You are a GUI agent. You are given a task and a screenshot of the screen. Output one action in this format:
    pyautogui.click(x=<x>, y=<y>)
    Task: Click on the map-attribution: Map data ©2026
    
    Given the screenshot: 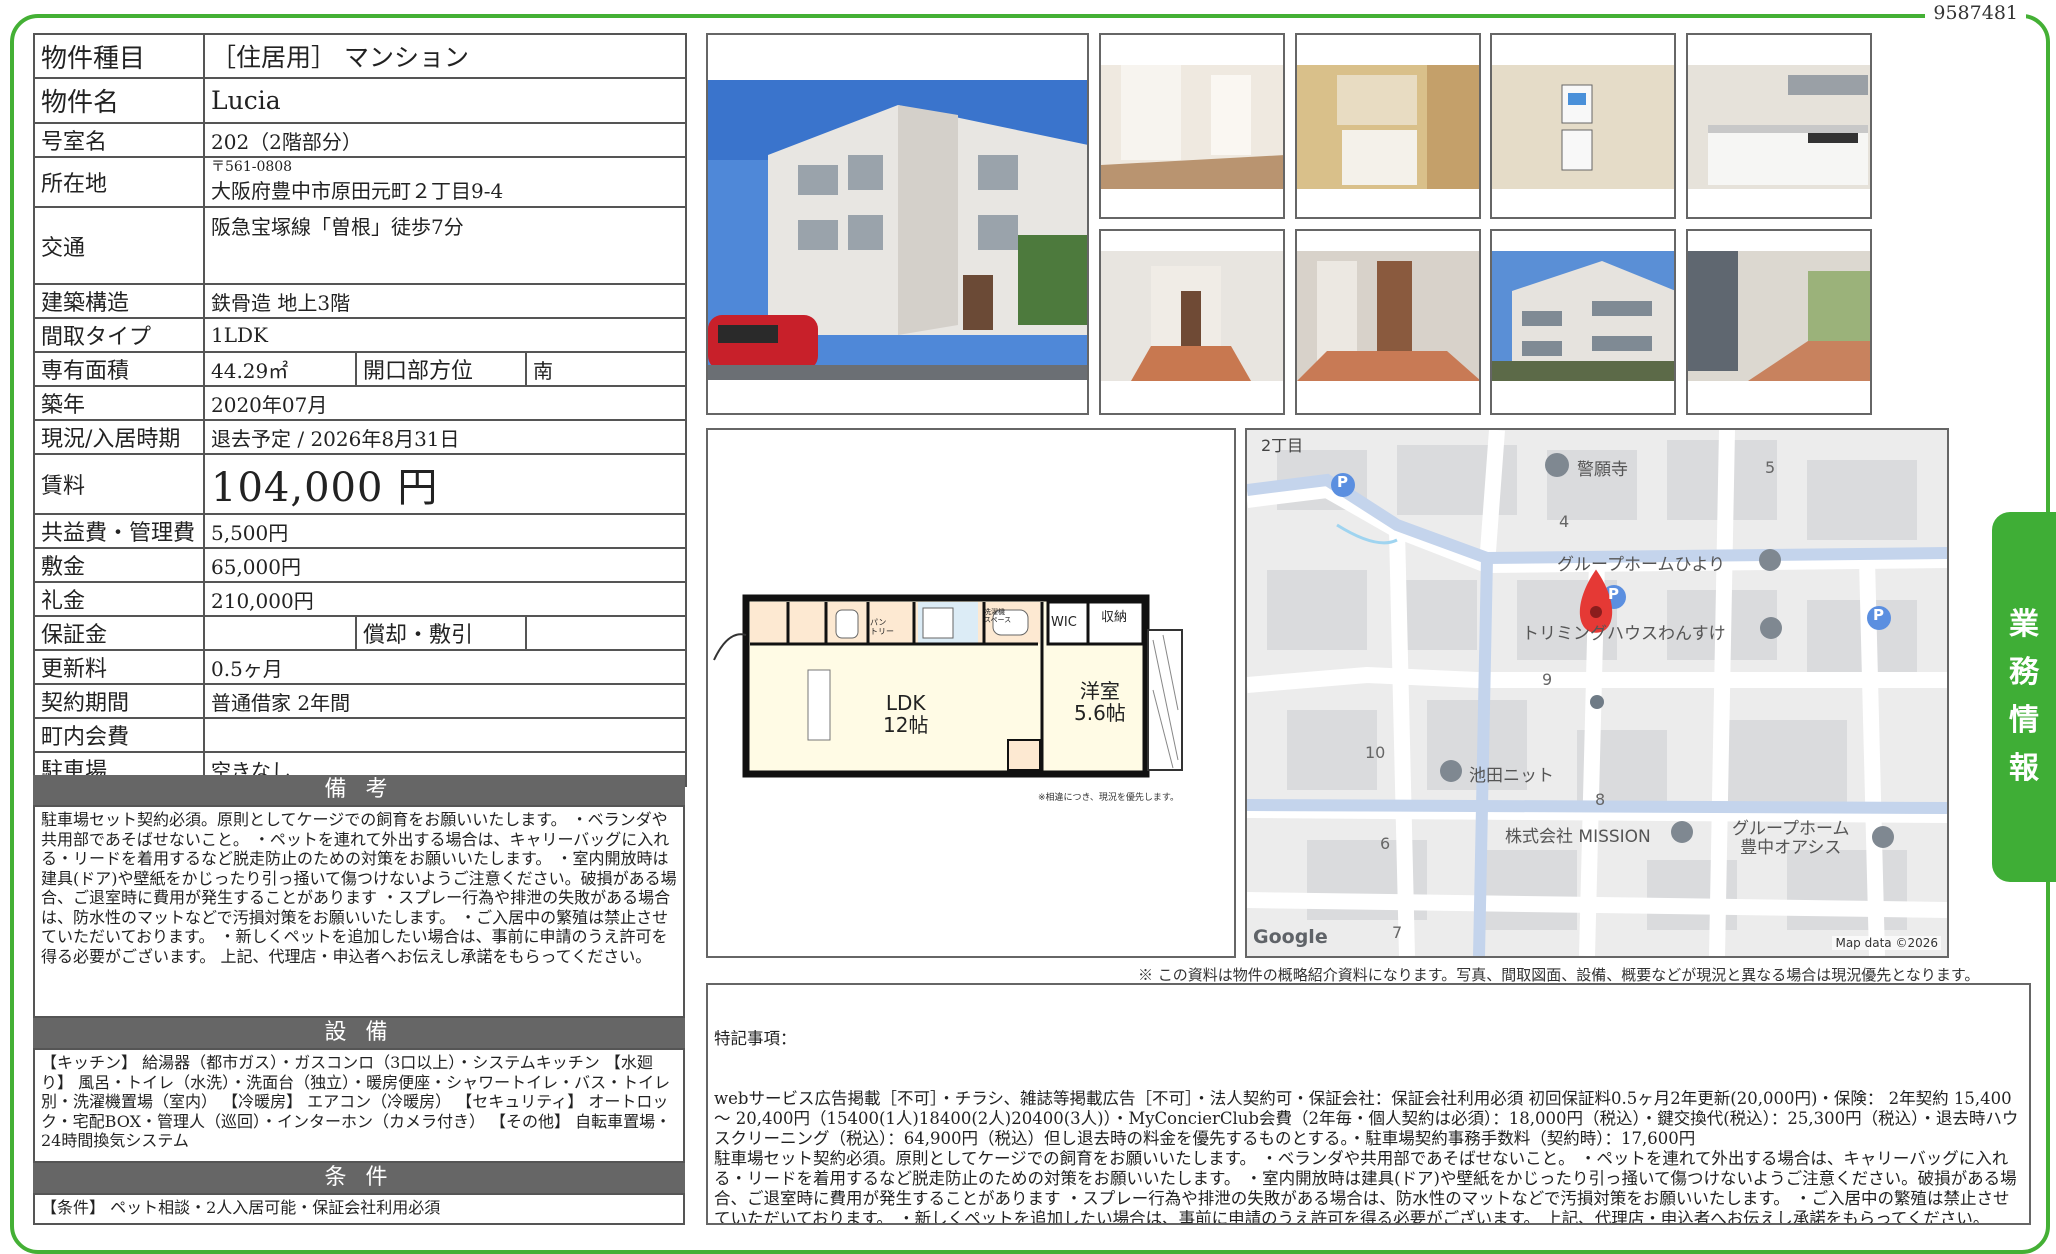 What is the action you would take?
    pyautogui.click(x=1886, y=943)
    